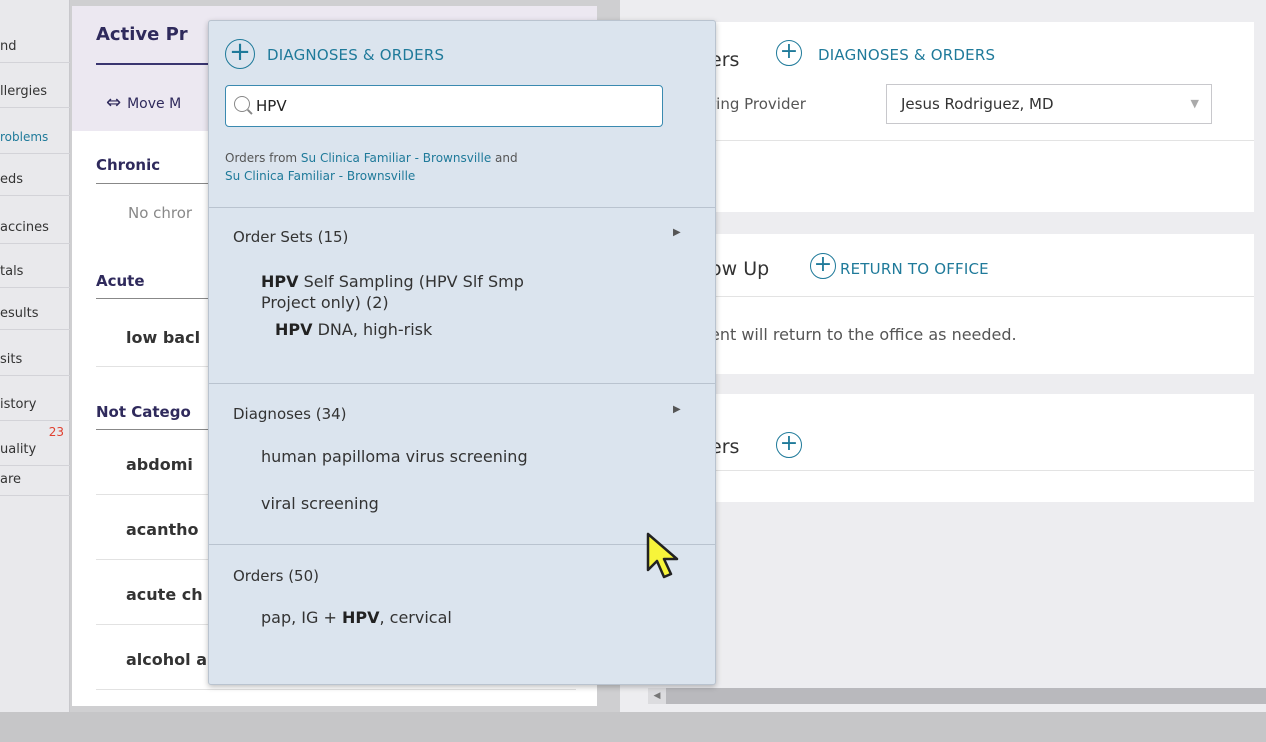 The image size is (1266, 742). I want to click on active-problems-title: Active Pr, so click(142, 34).